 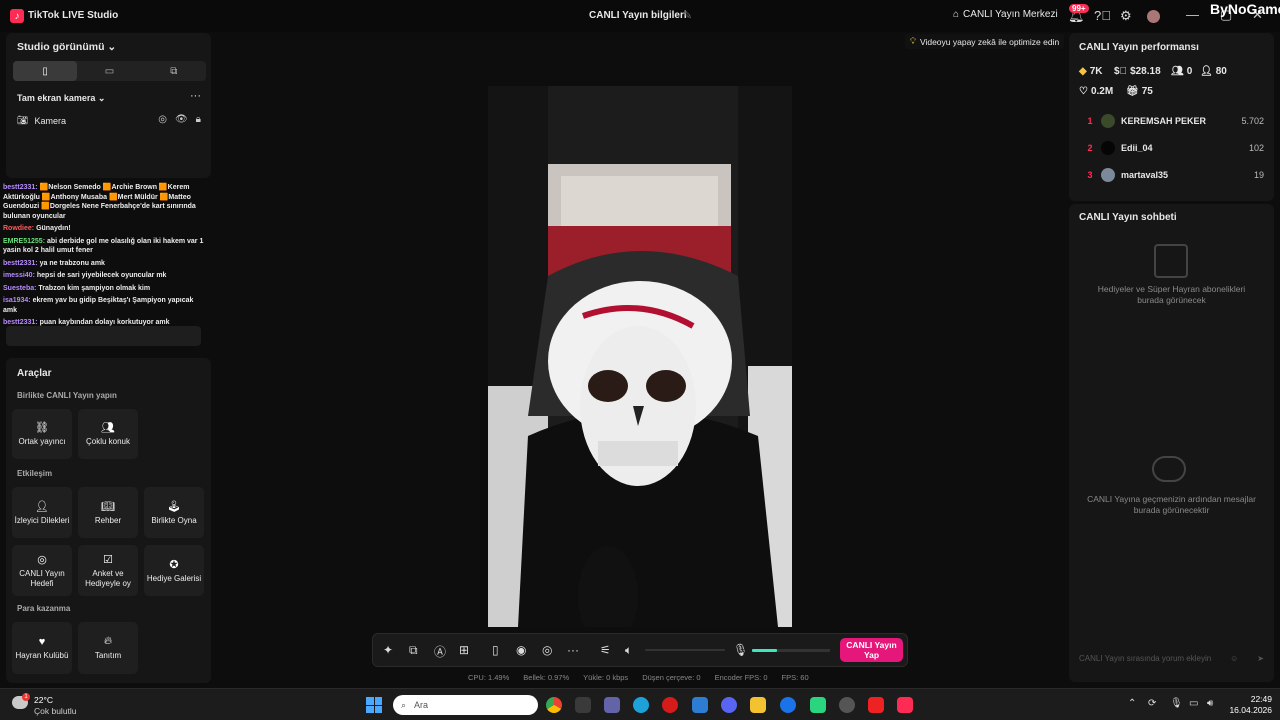 What do you see at coordinates (741, 677) in the screenshot?
I see `encoder-fps-stat: Encoder FPS: 0` at bounding box center [741, 677].